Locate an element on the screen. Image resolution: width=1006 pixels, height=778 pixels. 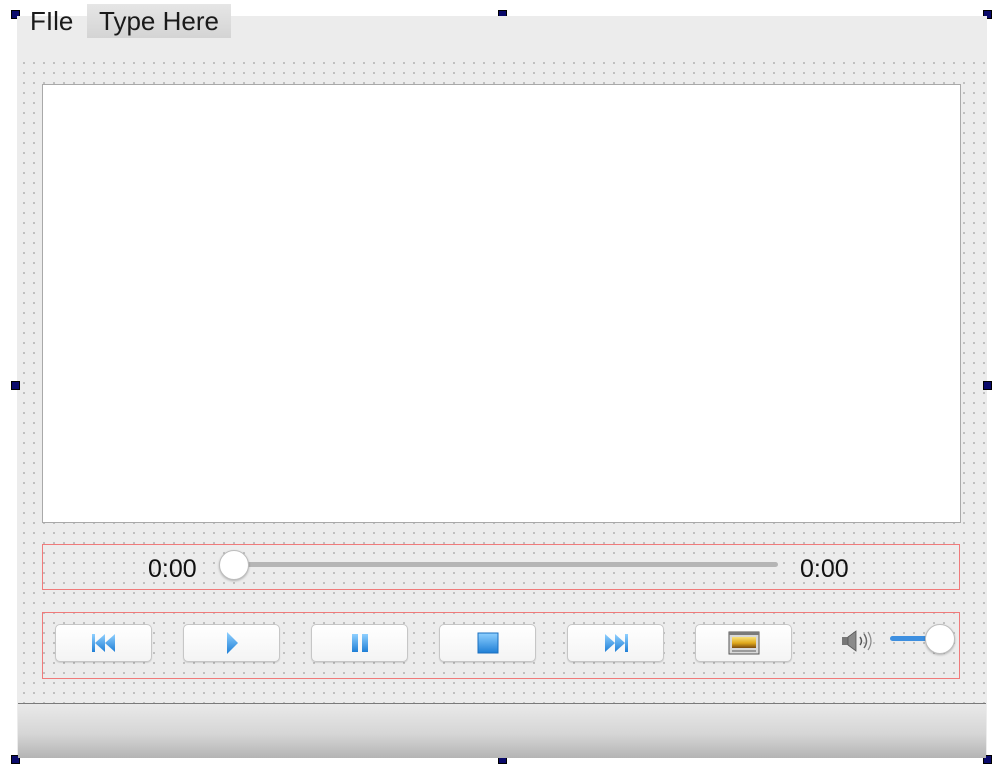
volume-slider-track is located at coordinates (910, 638).